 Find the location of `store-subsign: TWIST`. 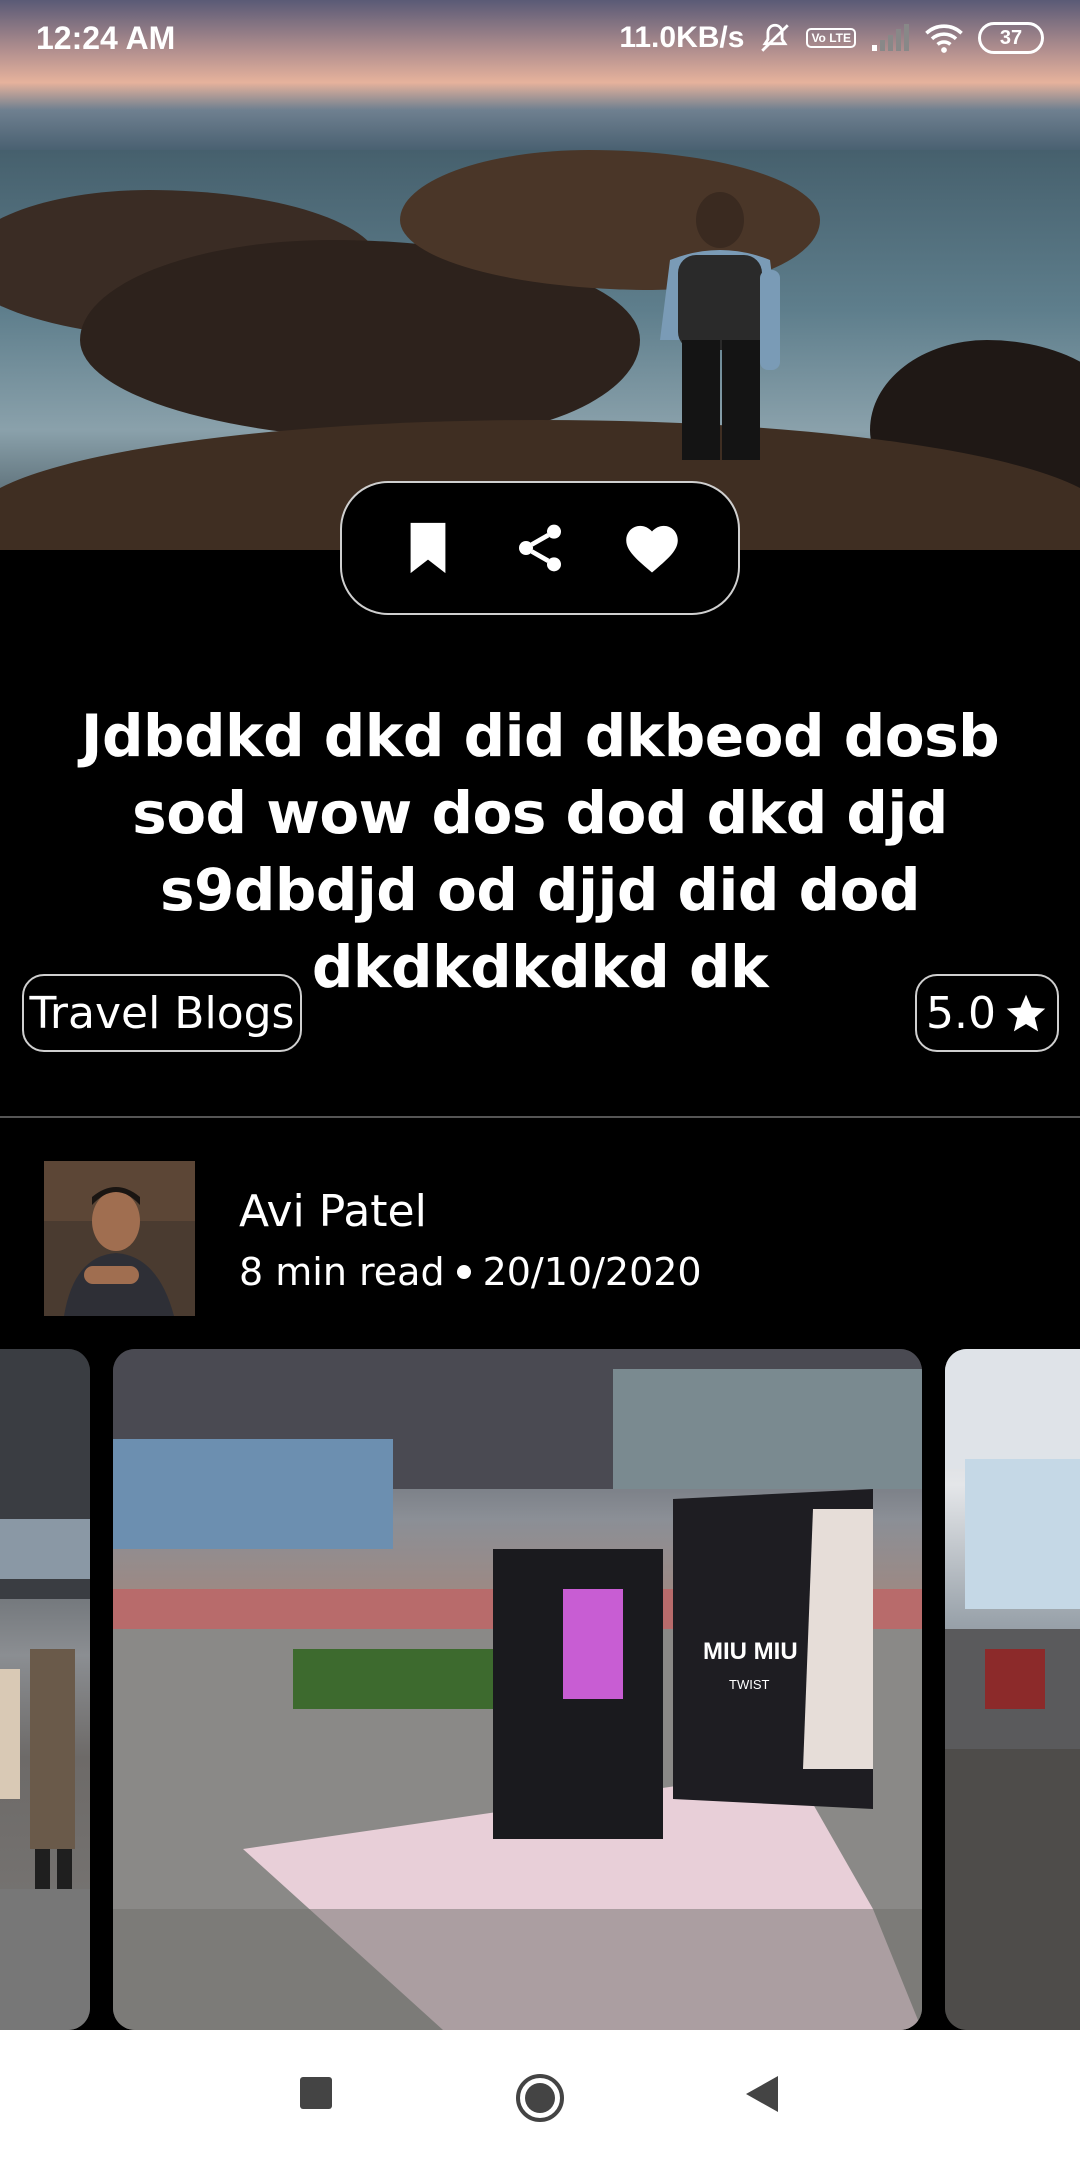

store-subsign: TWIST is located at coordinates (749, 1684).